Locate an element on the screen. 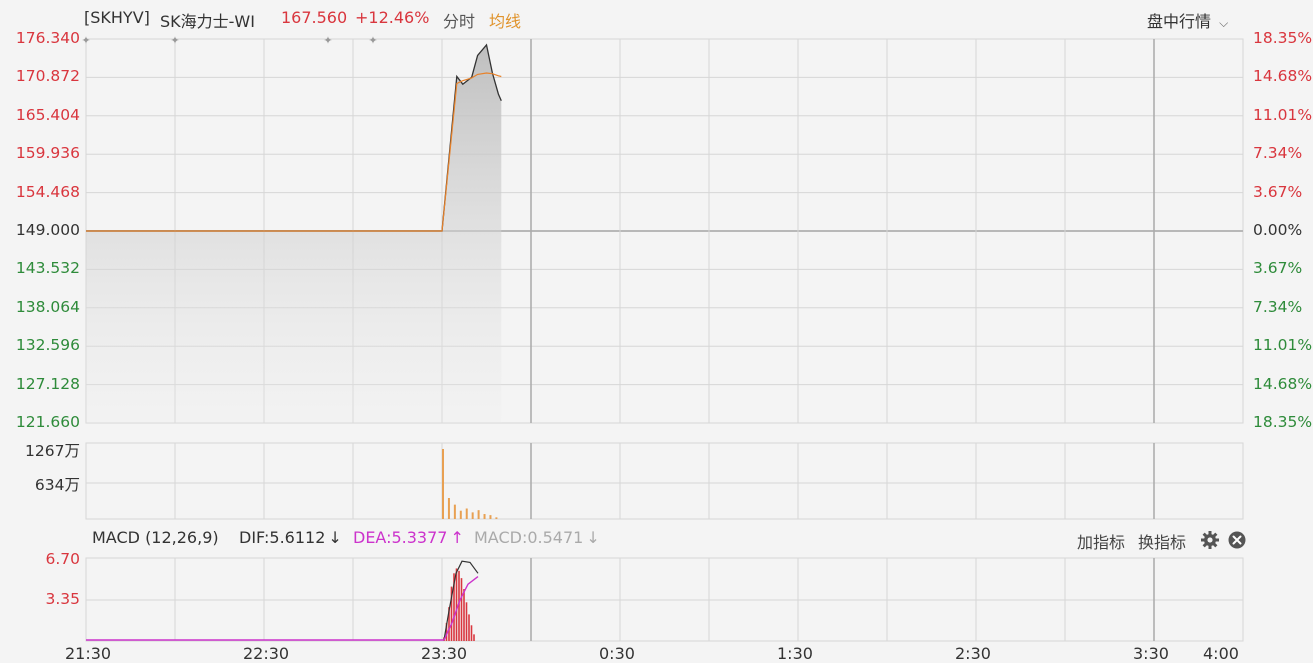 The height and width of the screenshot is (663, 1313). switch-indicator-button: 换指标 is located at coordinates (1162, 541).